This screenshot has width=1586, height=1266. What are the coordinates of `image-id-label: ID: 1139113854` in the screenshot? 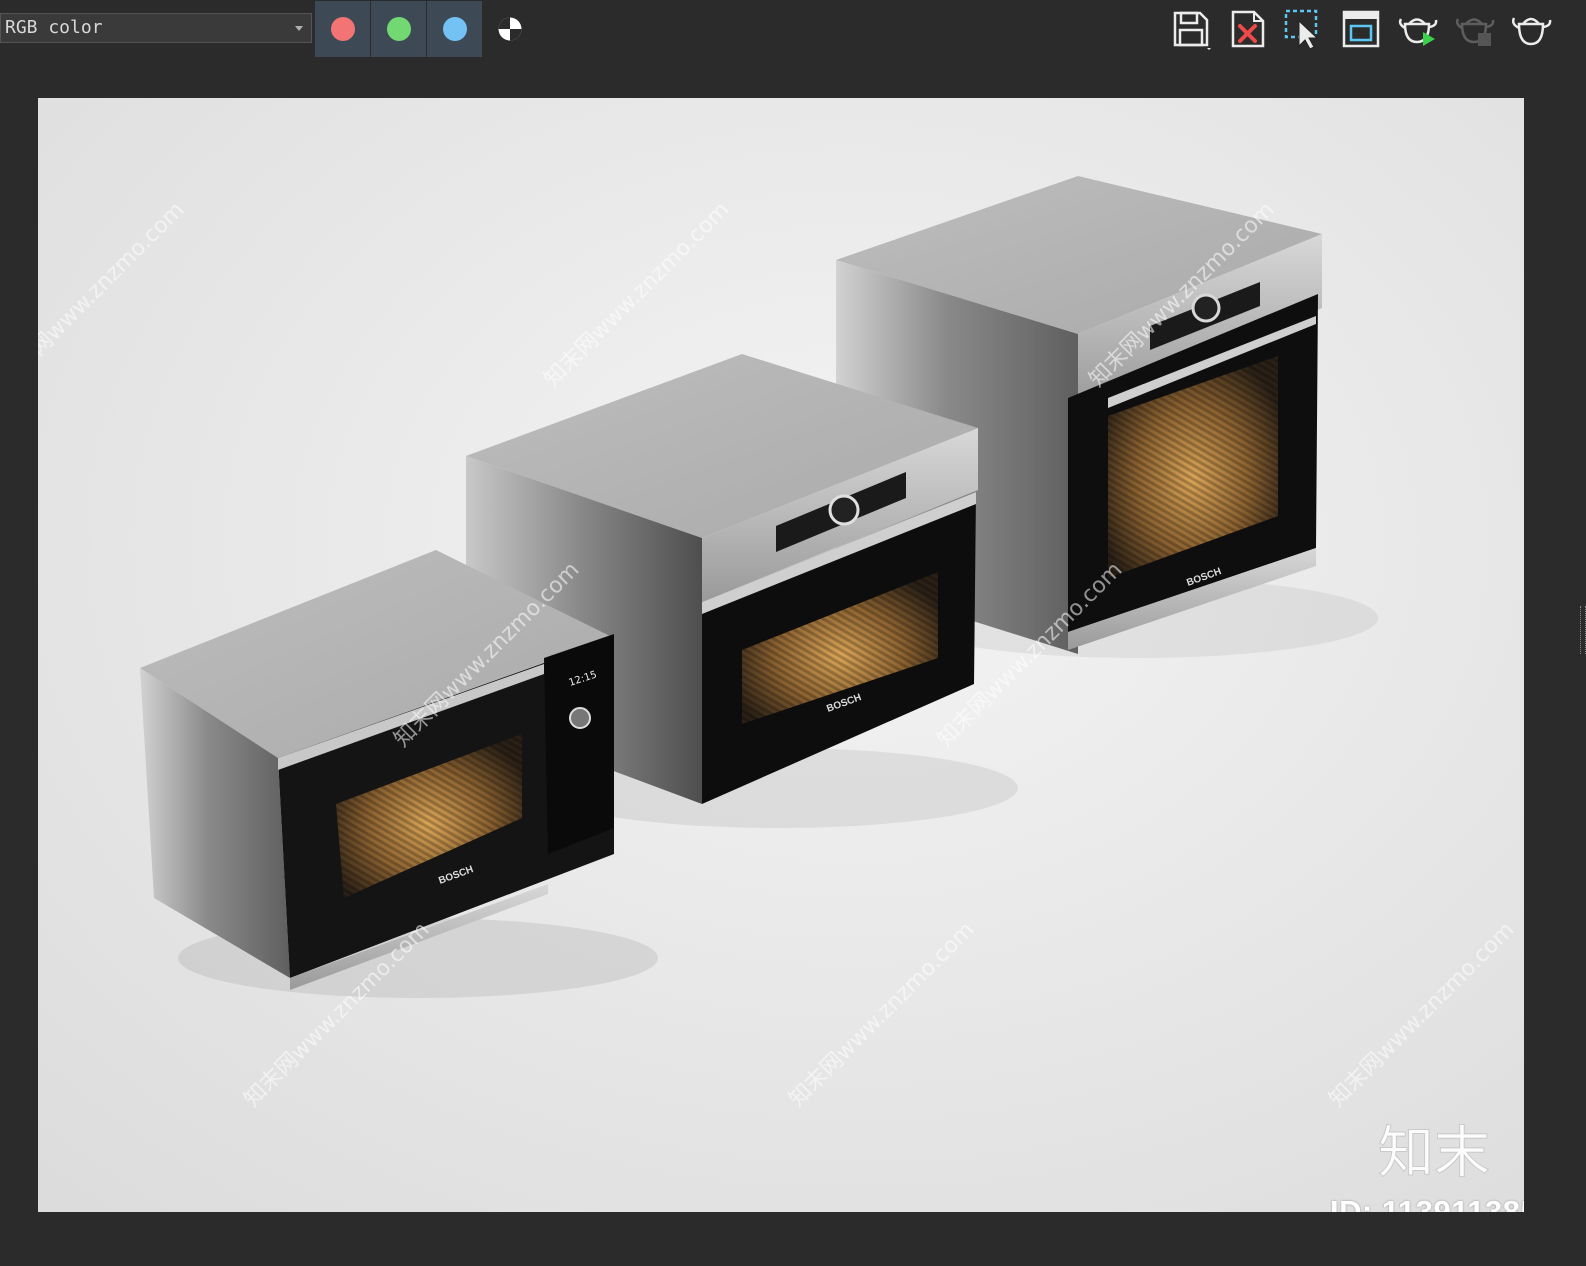 It's located at (1427, 1203).